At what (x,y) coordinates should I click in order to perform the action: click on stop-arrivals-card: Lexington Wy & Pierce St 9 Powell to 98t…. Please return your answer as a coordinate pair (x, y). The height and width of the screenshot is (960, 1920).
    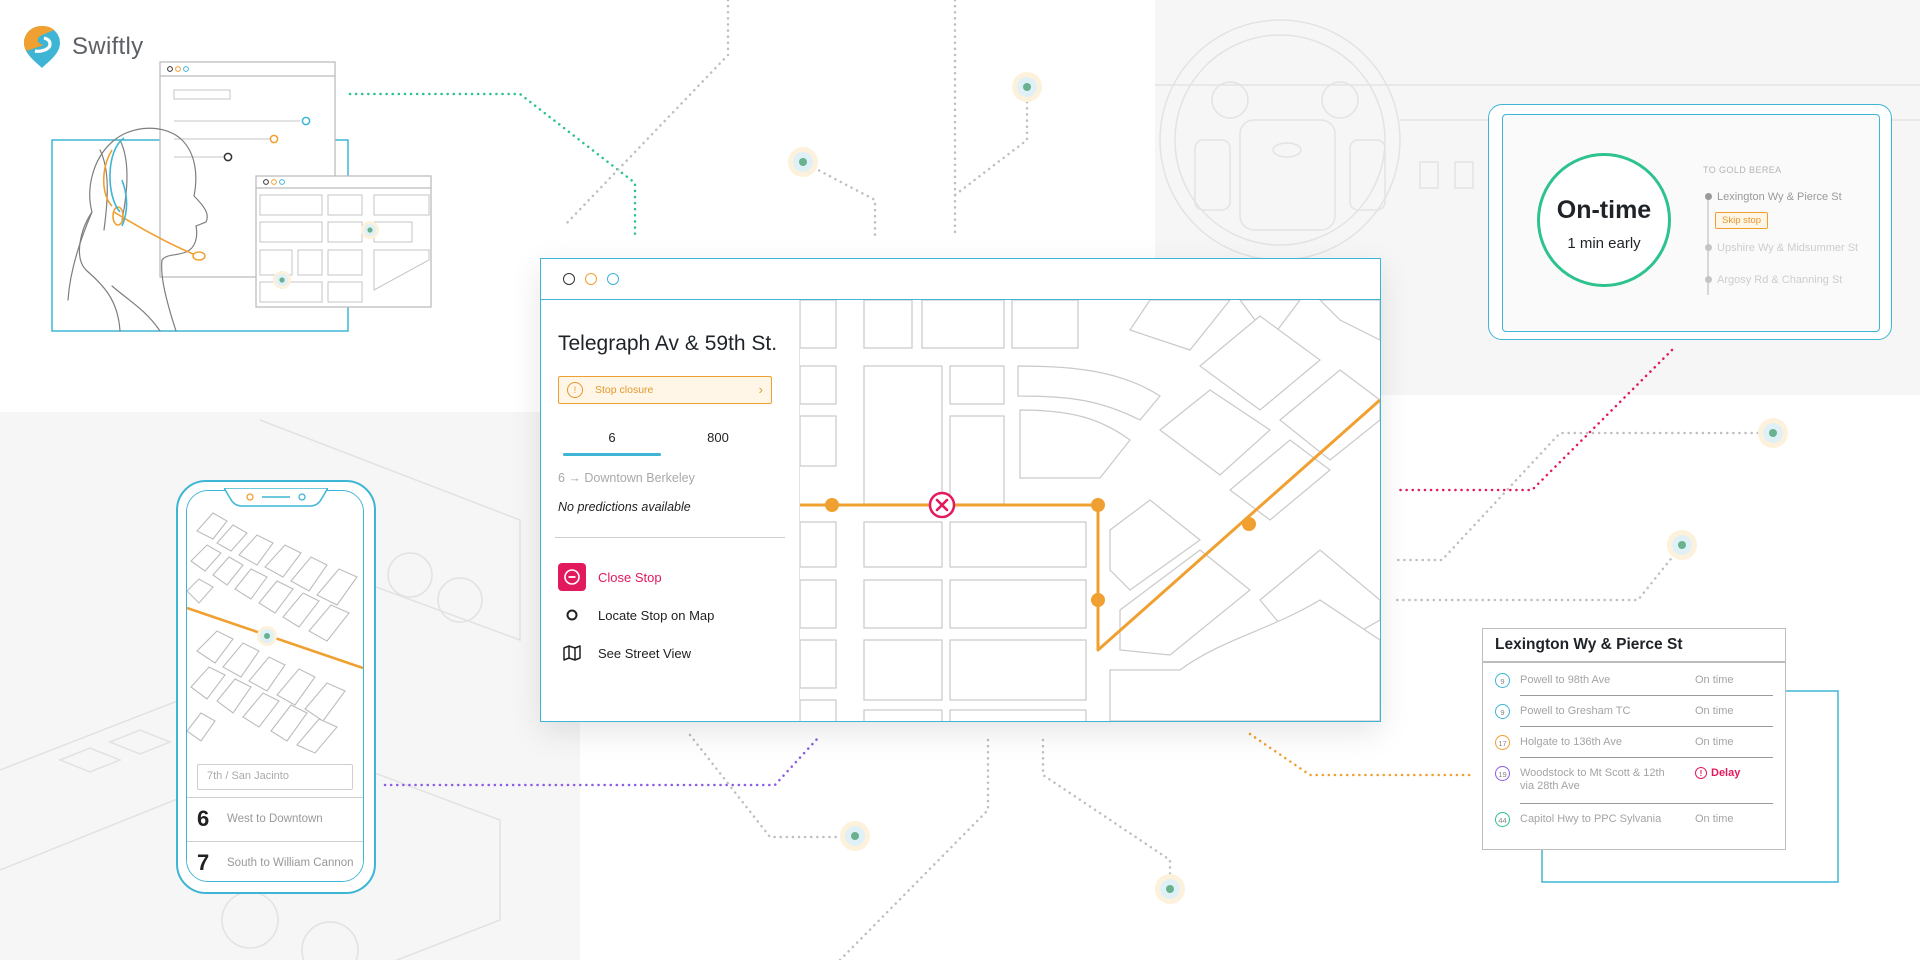
    Looking at the image, I should click on (1634, 739).